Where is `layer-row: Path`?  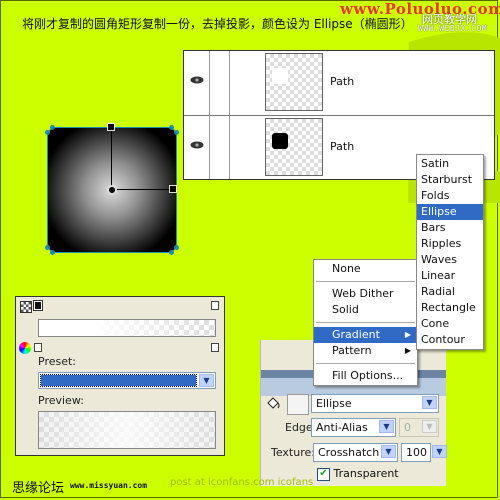
layer-row: Path is located at coordinates (339, 83).